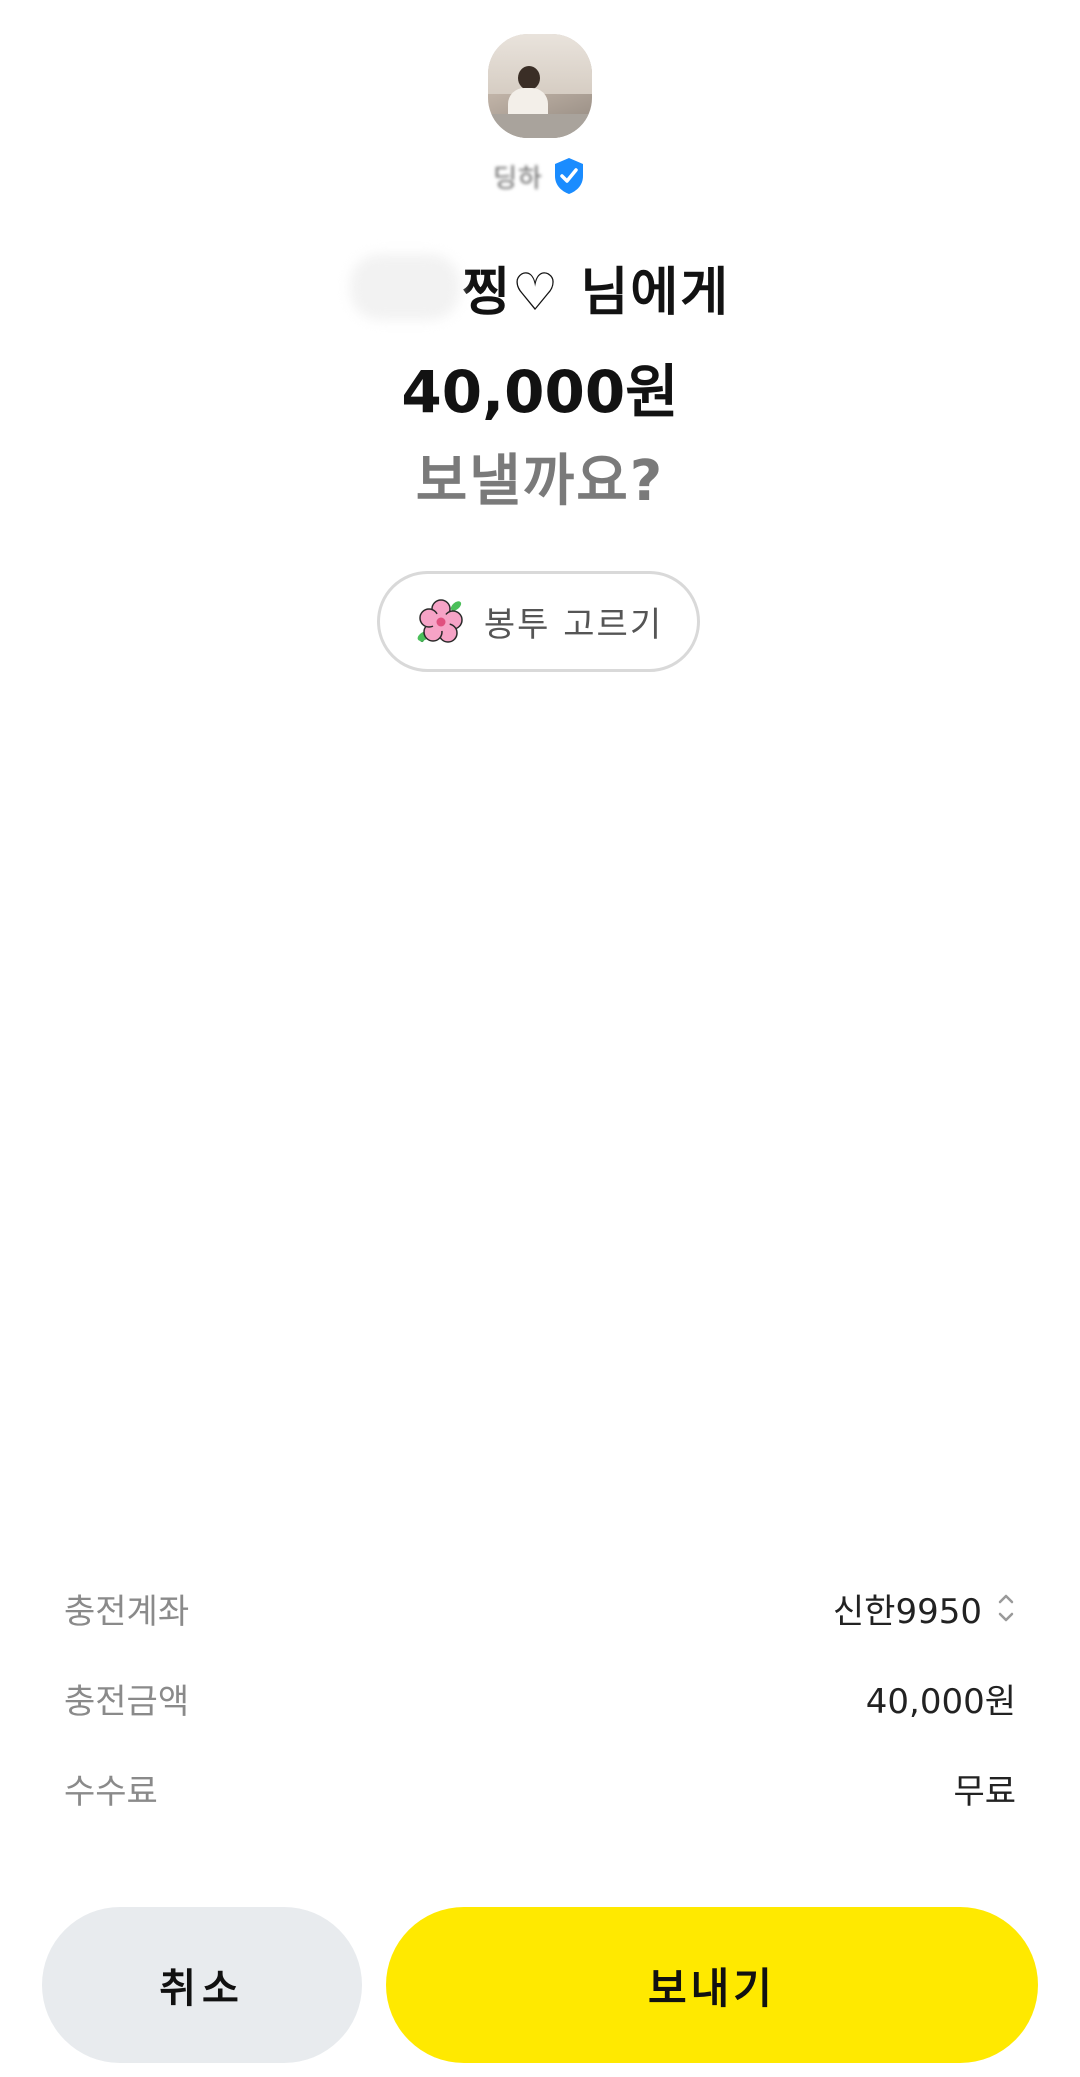  What do you see at coordinates (1006, 1608) in the screenshot?
I see `chevron-updown-icon` at bounding box center [1006, 1608].